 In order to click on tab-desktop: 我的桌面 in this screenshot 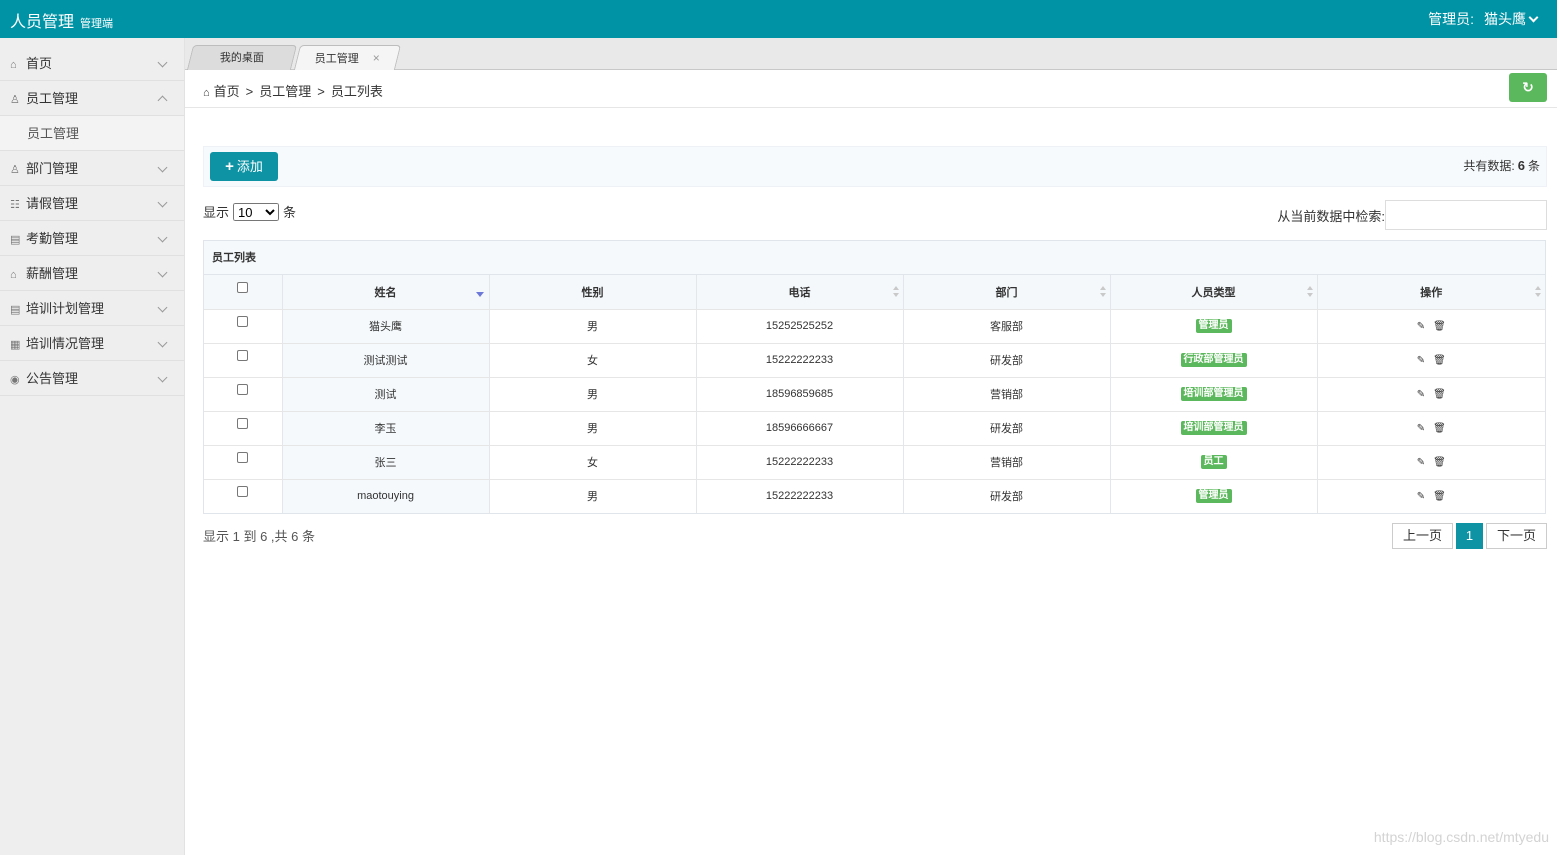, I will do `click(242, 57)`.